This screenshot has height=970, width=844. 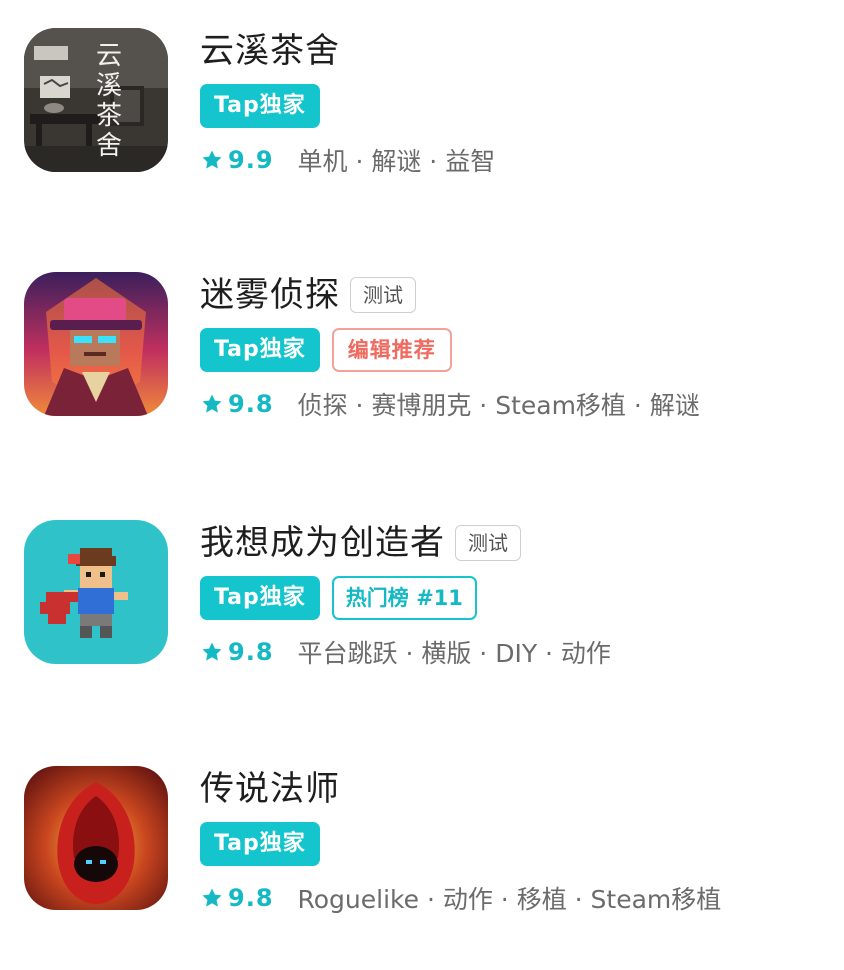 What do you see at coordinates (251, 160) in the screenshot?
I see `rating-score: 9.9` at bounding box center [251, 160].